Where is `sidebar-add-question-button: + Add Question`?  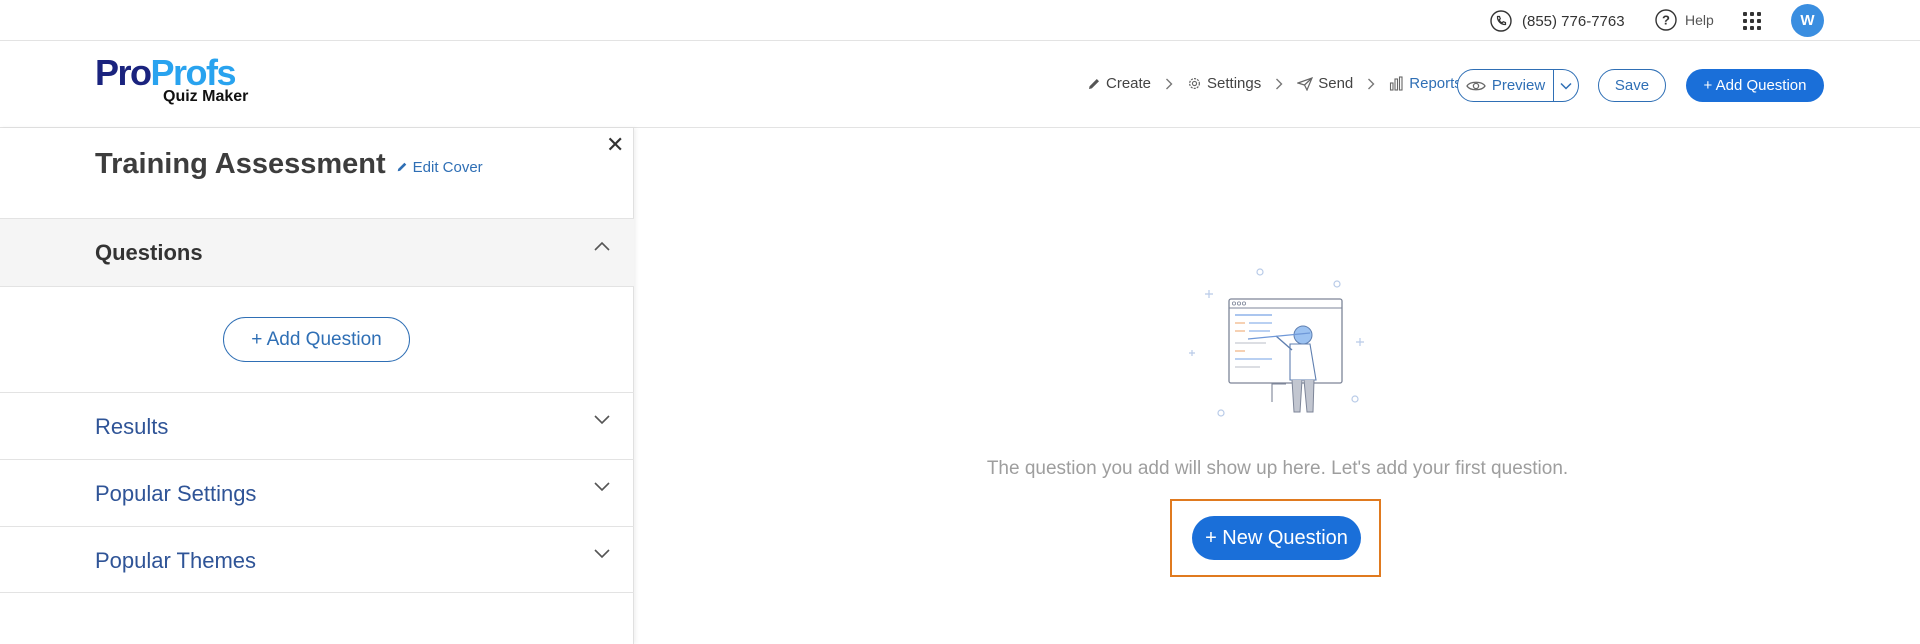 sidebar-add-question-button: + Add Question is located at coordinates (316, 339).